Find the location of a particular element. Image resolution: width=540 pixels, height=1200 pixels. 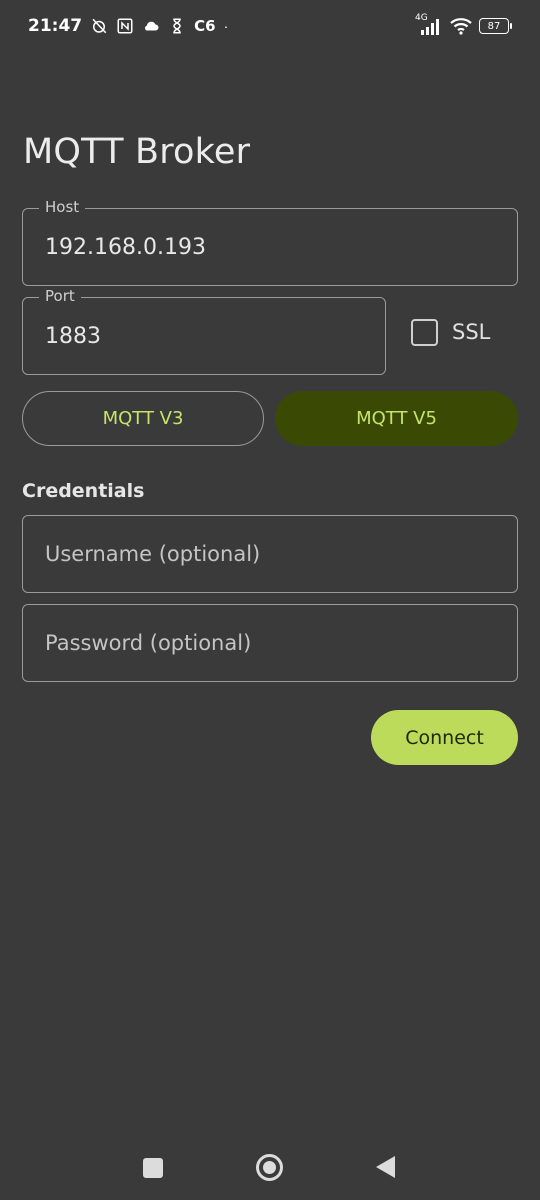

ssl-label: SSL is located at coordinates (471, 332).